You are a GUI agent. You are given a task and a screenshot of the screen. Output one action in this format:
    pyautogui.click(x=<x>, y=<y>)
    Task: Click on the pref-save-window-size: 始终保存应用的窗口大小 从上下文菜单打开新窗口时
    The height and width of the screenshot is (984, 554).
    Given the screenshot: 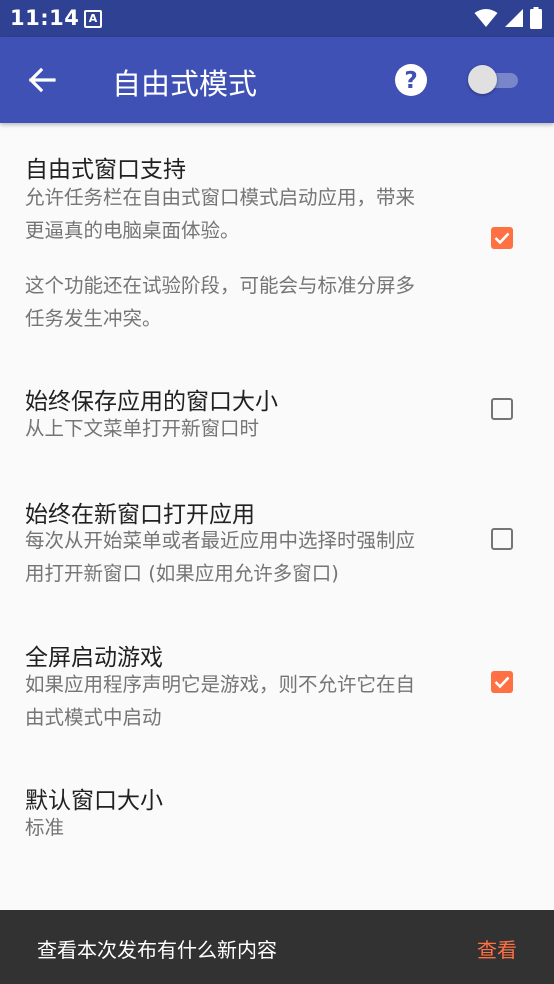 What is the action you would take?
    pyautogui.click(x=277, y=414)
    